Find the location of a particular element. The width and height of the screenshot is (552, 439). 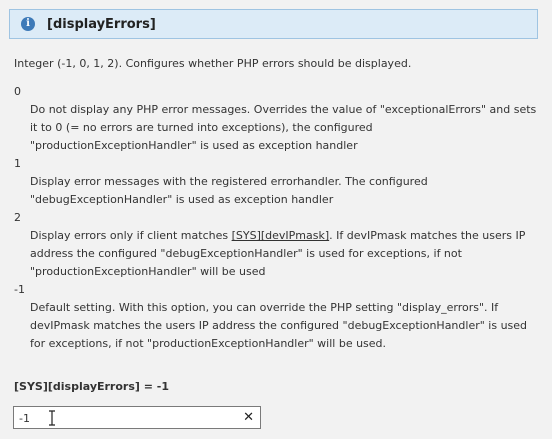

current-config-label: [SYS][displayErrors] = -1 is located at coordinates (91, 386).